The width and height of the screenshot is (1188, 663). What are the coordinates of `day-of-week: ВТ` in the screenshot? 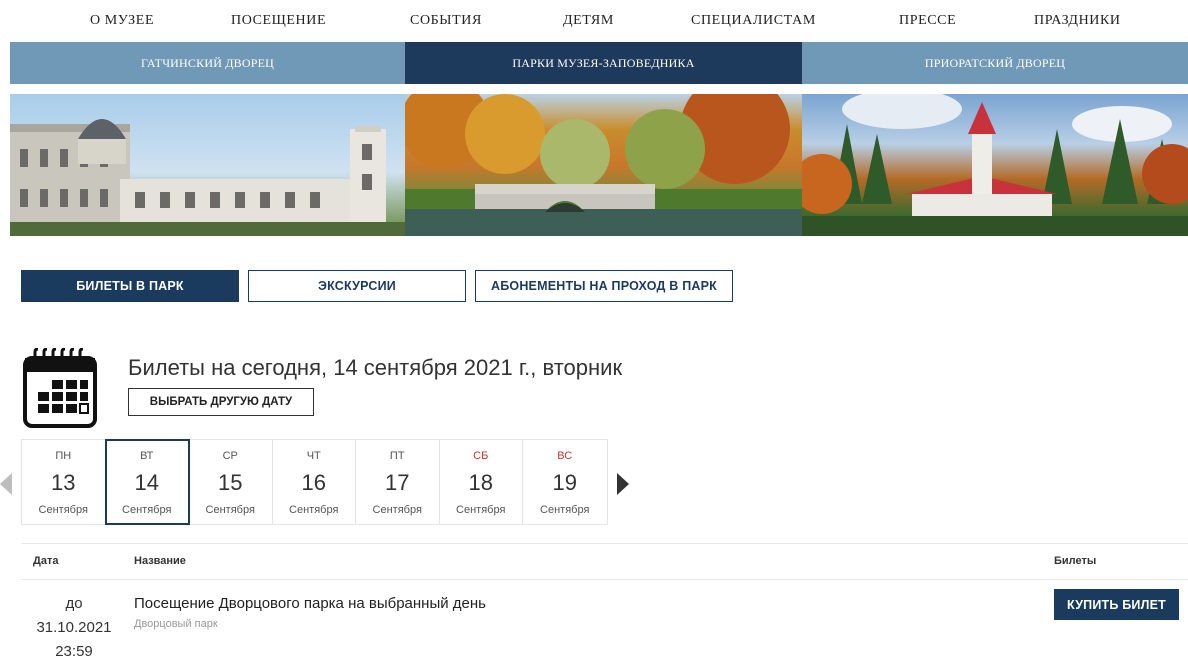 It's located at (147, 456).